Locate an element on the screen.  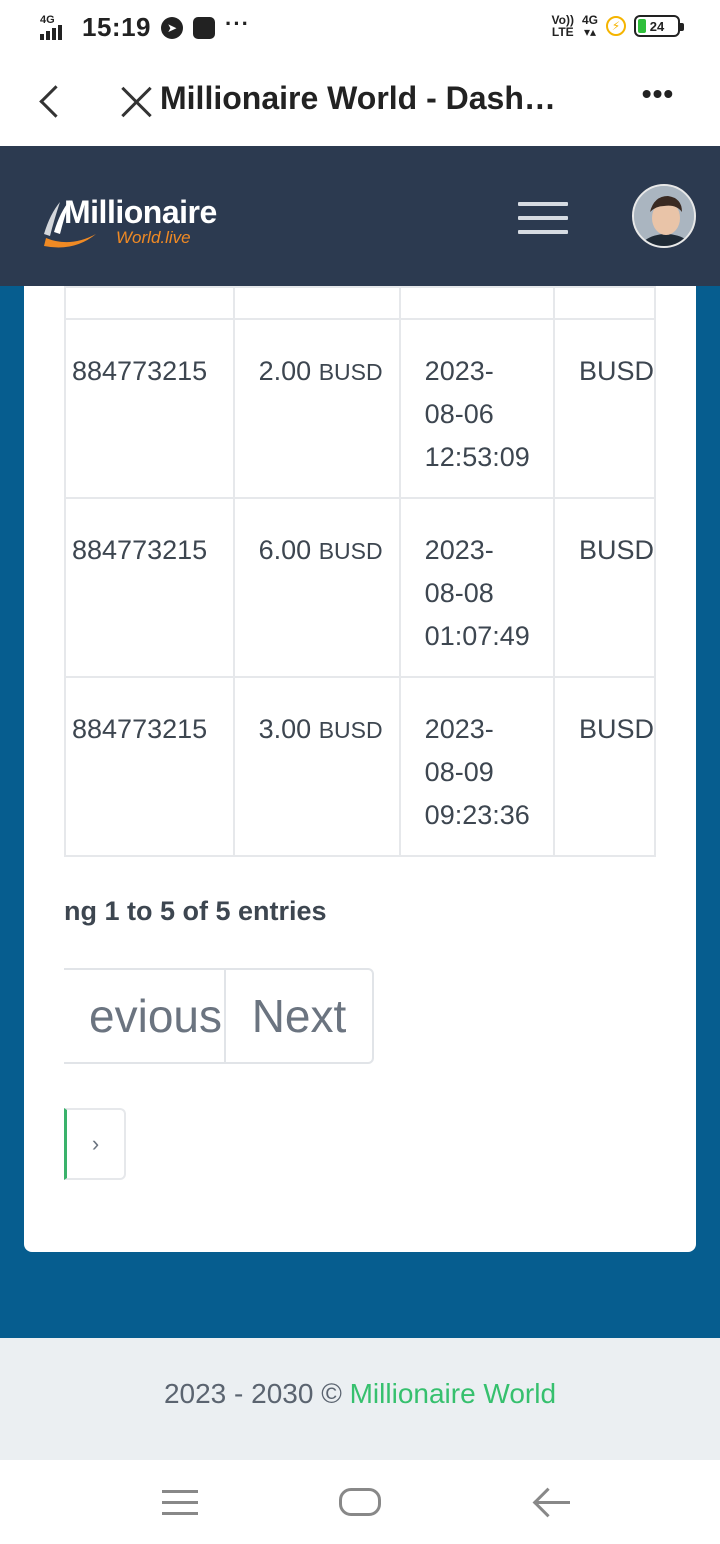
pagination: evious Next is located at coordinates (220, 1016).